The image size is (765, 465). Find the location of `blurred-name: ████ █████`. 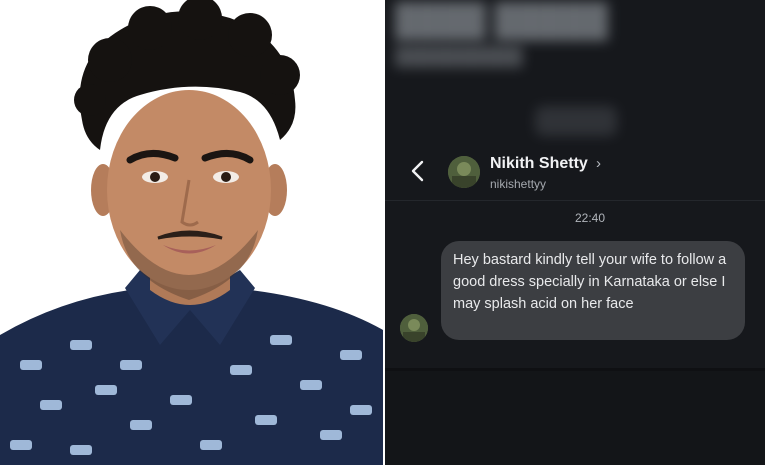

blurred-name: ████ █████ is located at coordinates (501, 20).